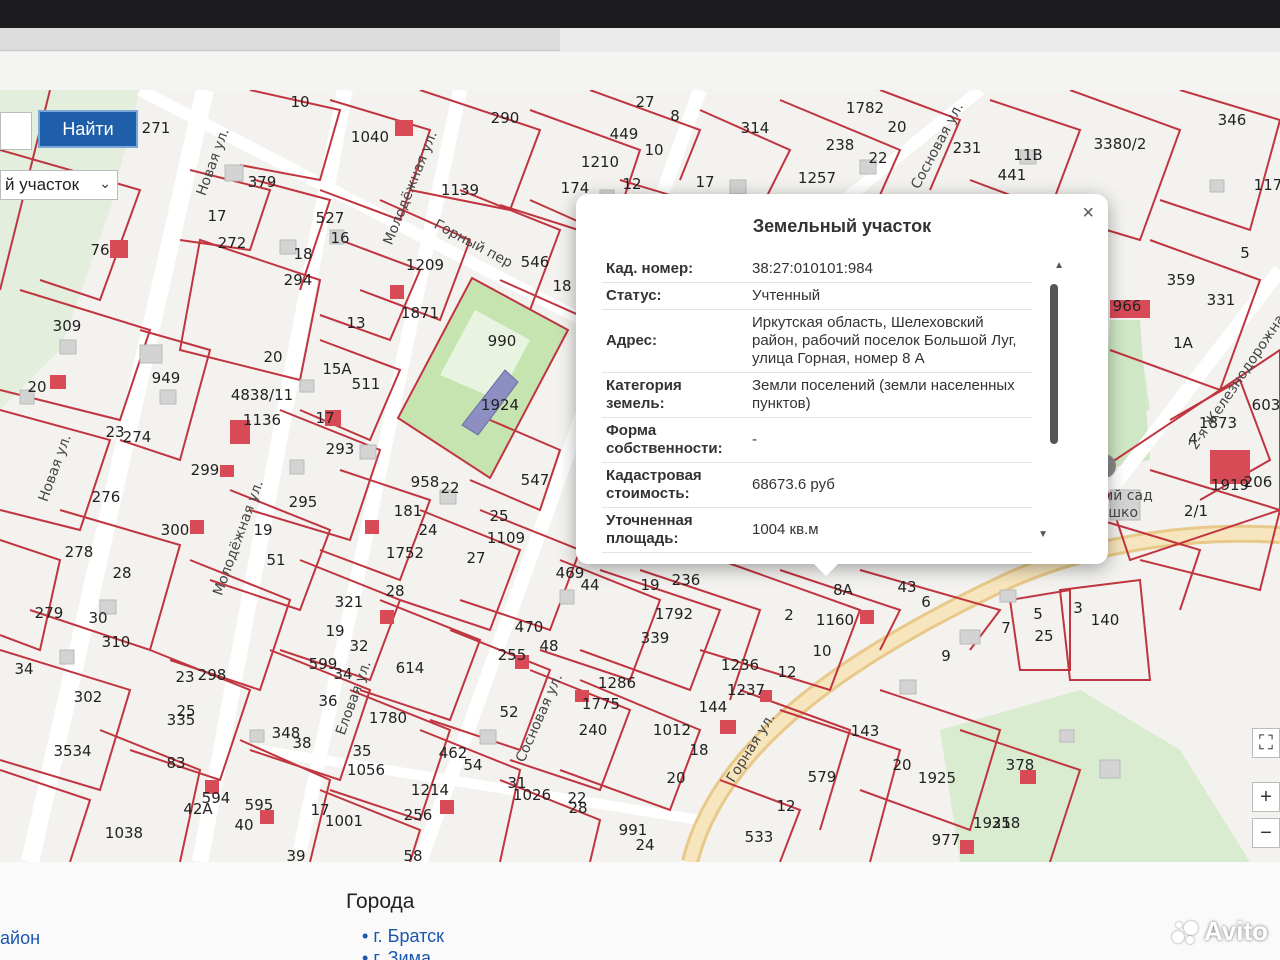  What do you see at coordinates (79, 552) in the screenshot?
I see `plot-label: 278` at bounding box center [79, 552].